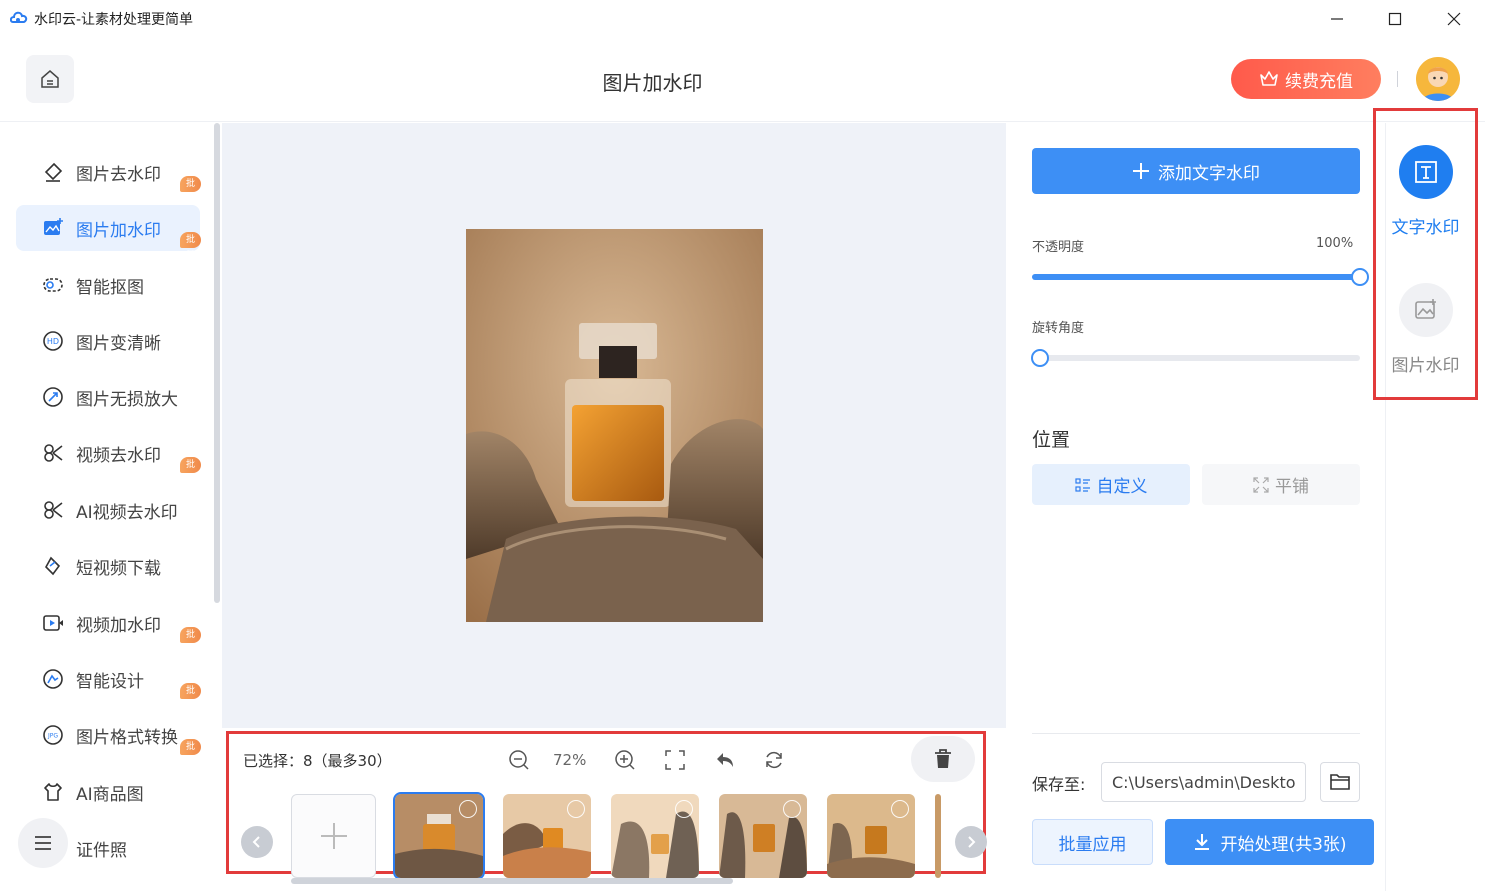 The height and width of the screenshot is (891, 1485). Describe the element at coordinates (109, 177) in the screenshot. I see `sidebar-item-remove-watermark: 图片去水印 批量` at that location.